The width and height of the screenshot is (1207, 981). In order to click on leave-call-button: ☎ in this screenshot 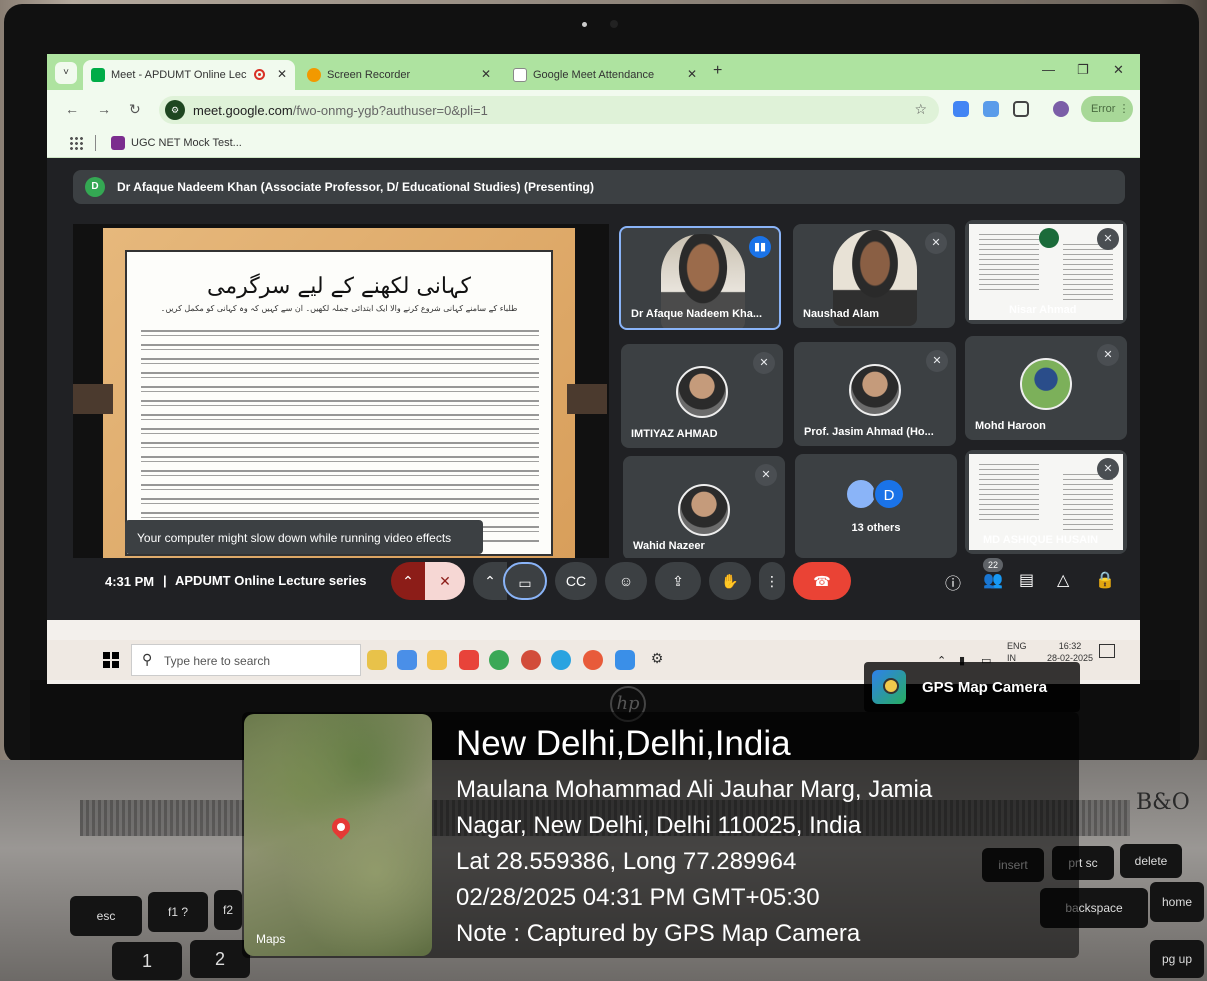, I will do `click(822, 581)`.